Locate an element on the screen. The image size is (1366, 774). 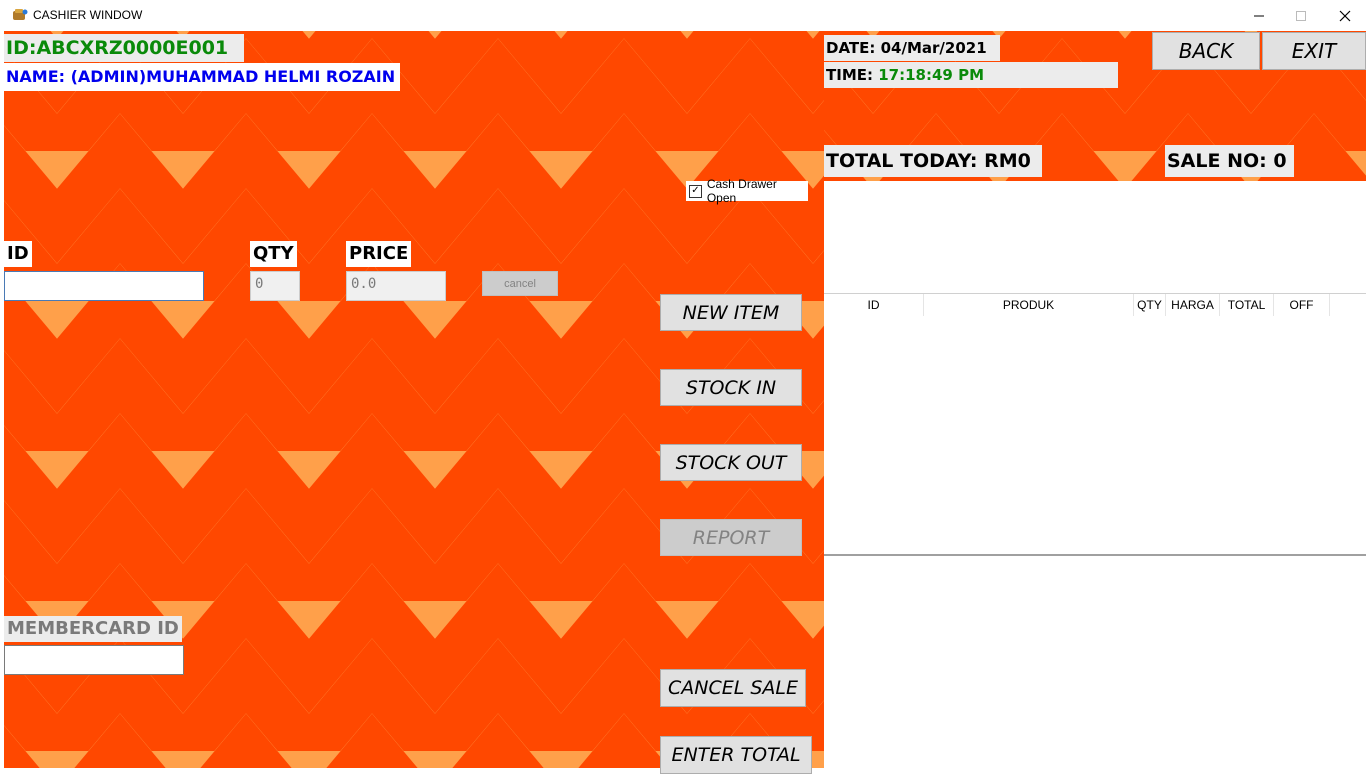
user-name-label: NAME: (ADMIN)MUHAMMAD HELMI ROZAIN is located at coordinates (202, 77).